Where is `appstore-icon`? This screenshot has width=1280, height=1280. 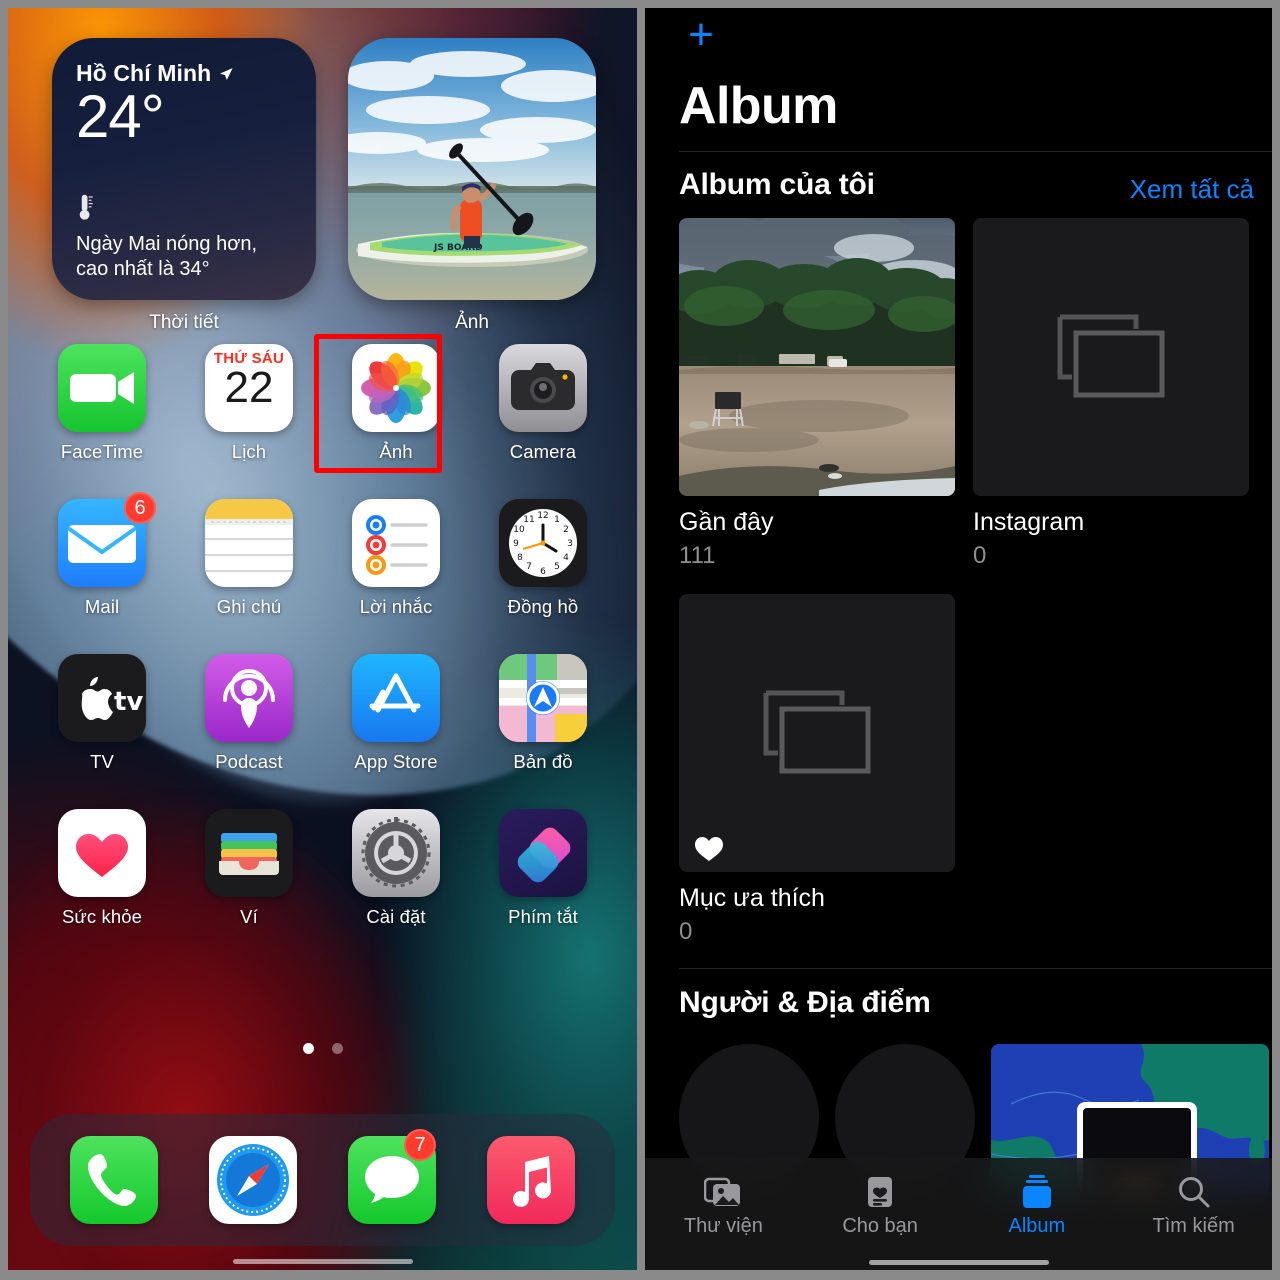 appstore-icon is located at coordinates (396, 698).